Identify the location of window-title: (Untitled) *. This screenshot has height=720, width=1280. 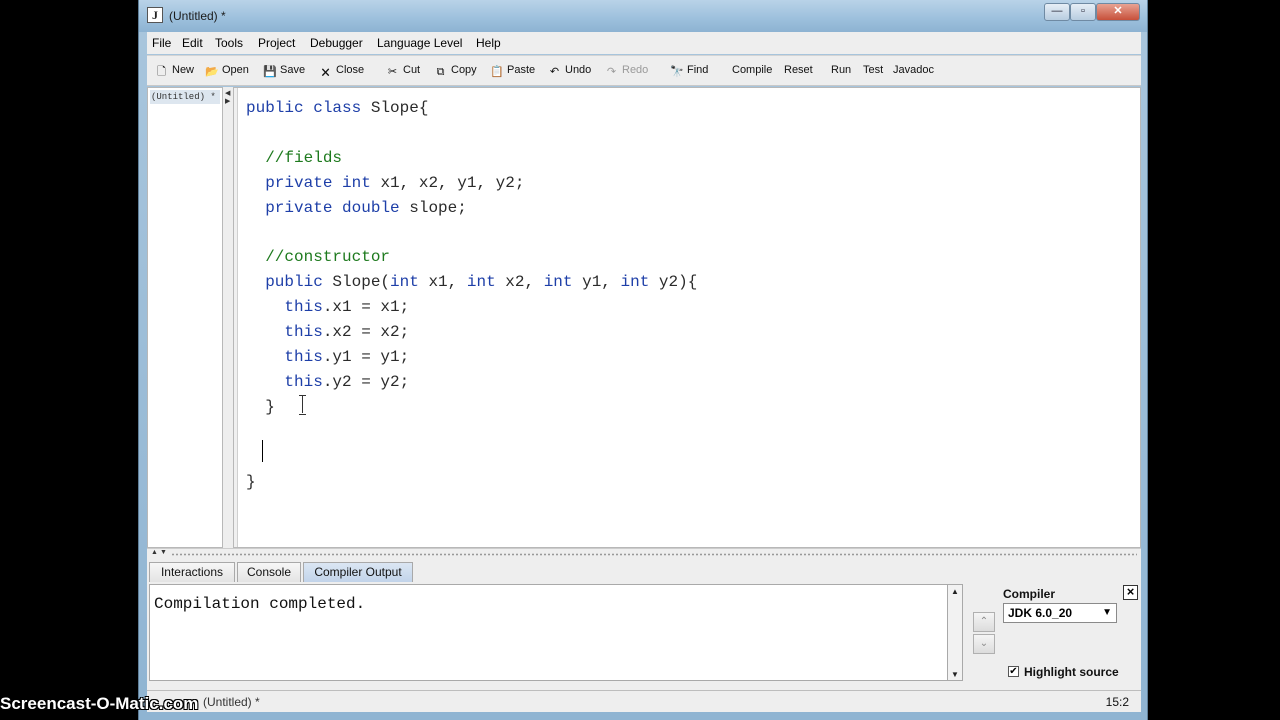
(197, 16).